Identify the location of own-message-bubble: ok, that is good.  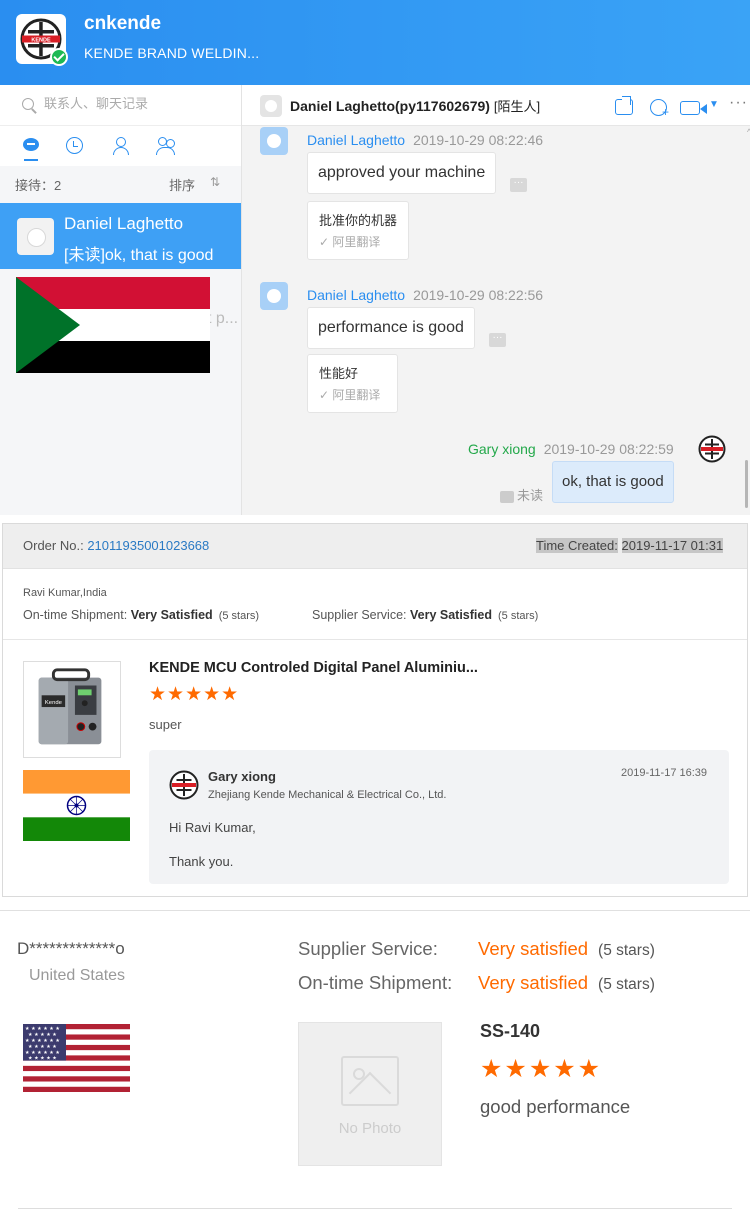
(613, 482).